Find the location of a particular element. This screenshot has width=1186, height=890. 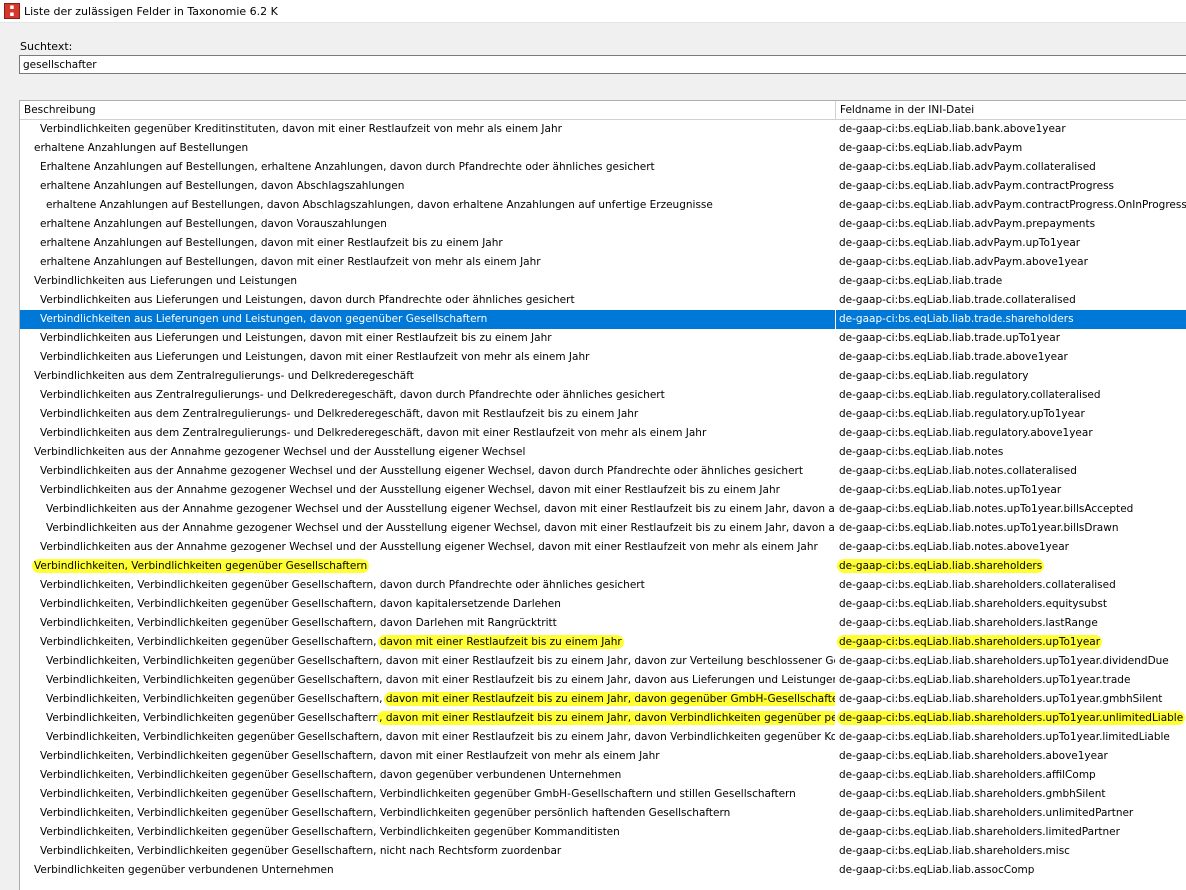

field-name-text: de-gaap-ci:bs.eqLiab.liab.notes is located at coordinates (921, 452).